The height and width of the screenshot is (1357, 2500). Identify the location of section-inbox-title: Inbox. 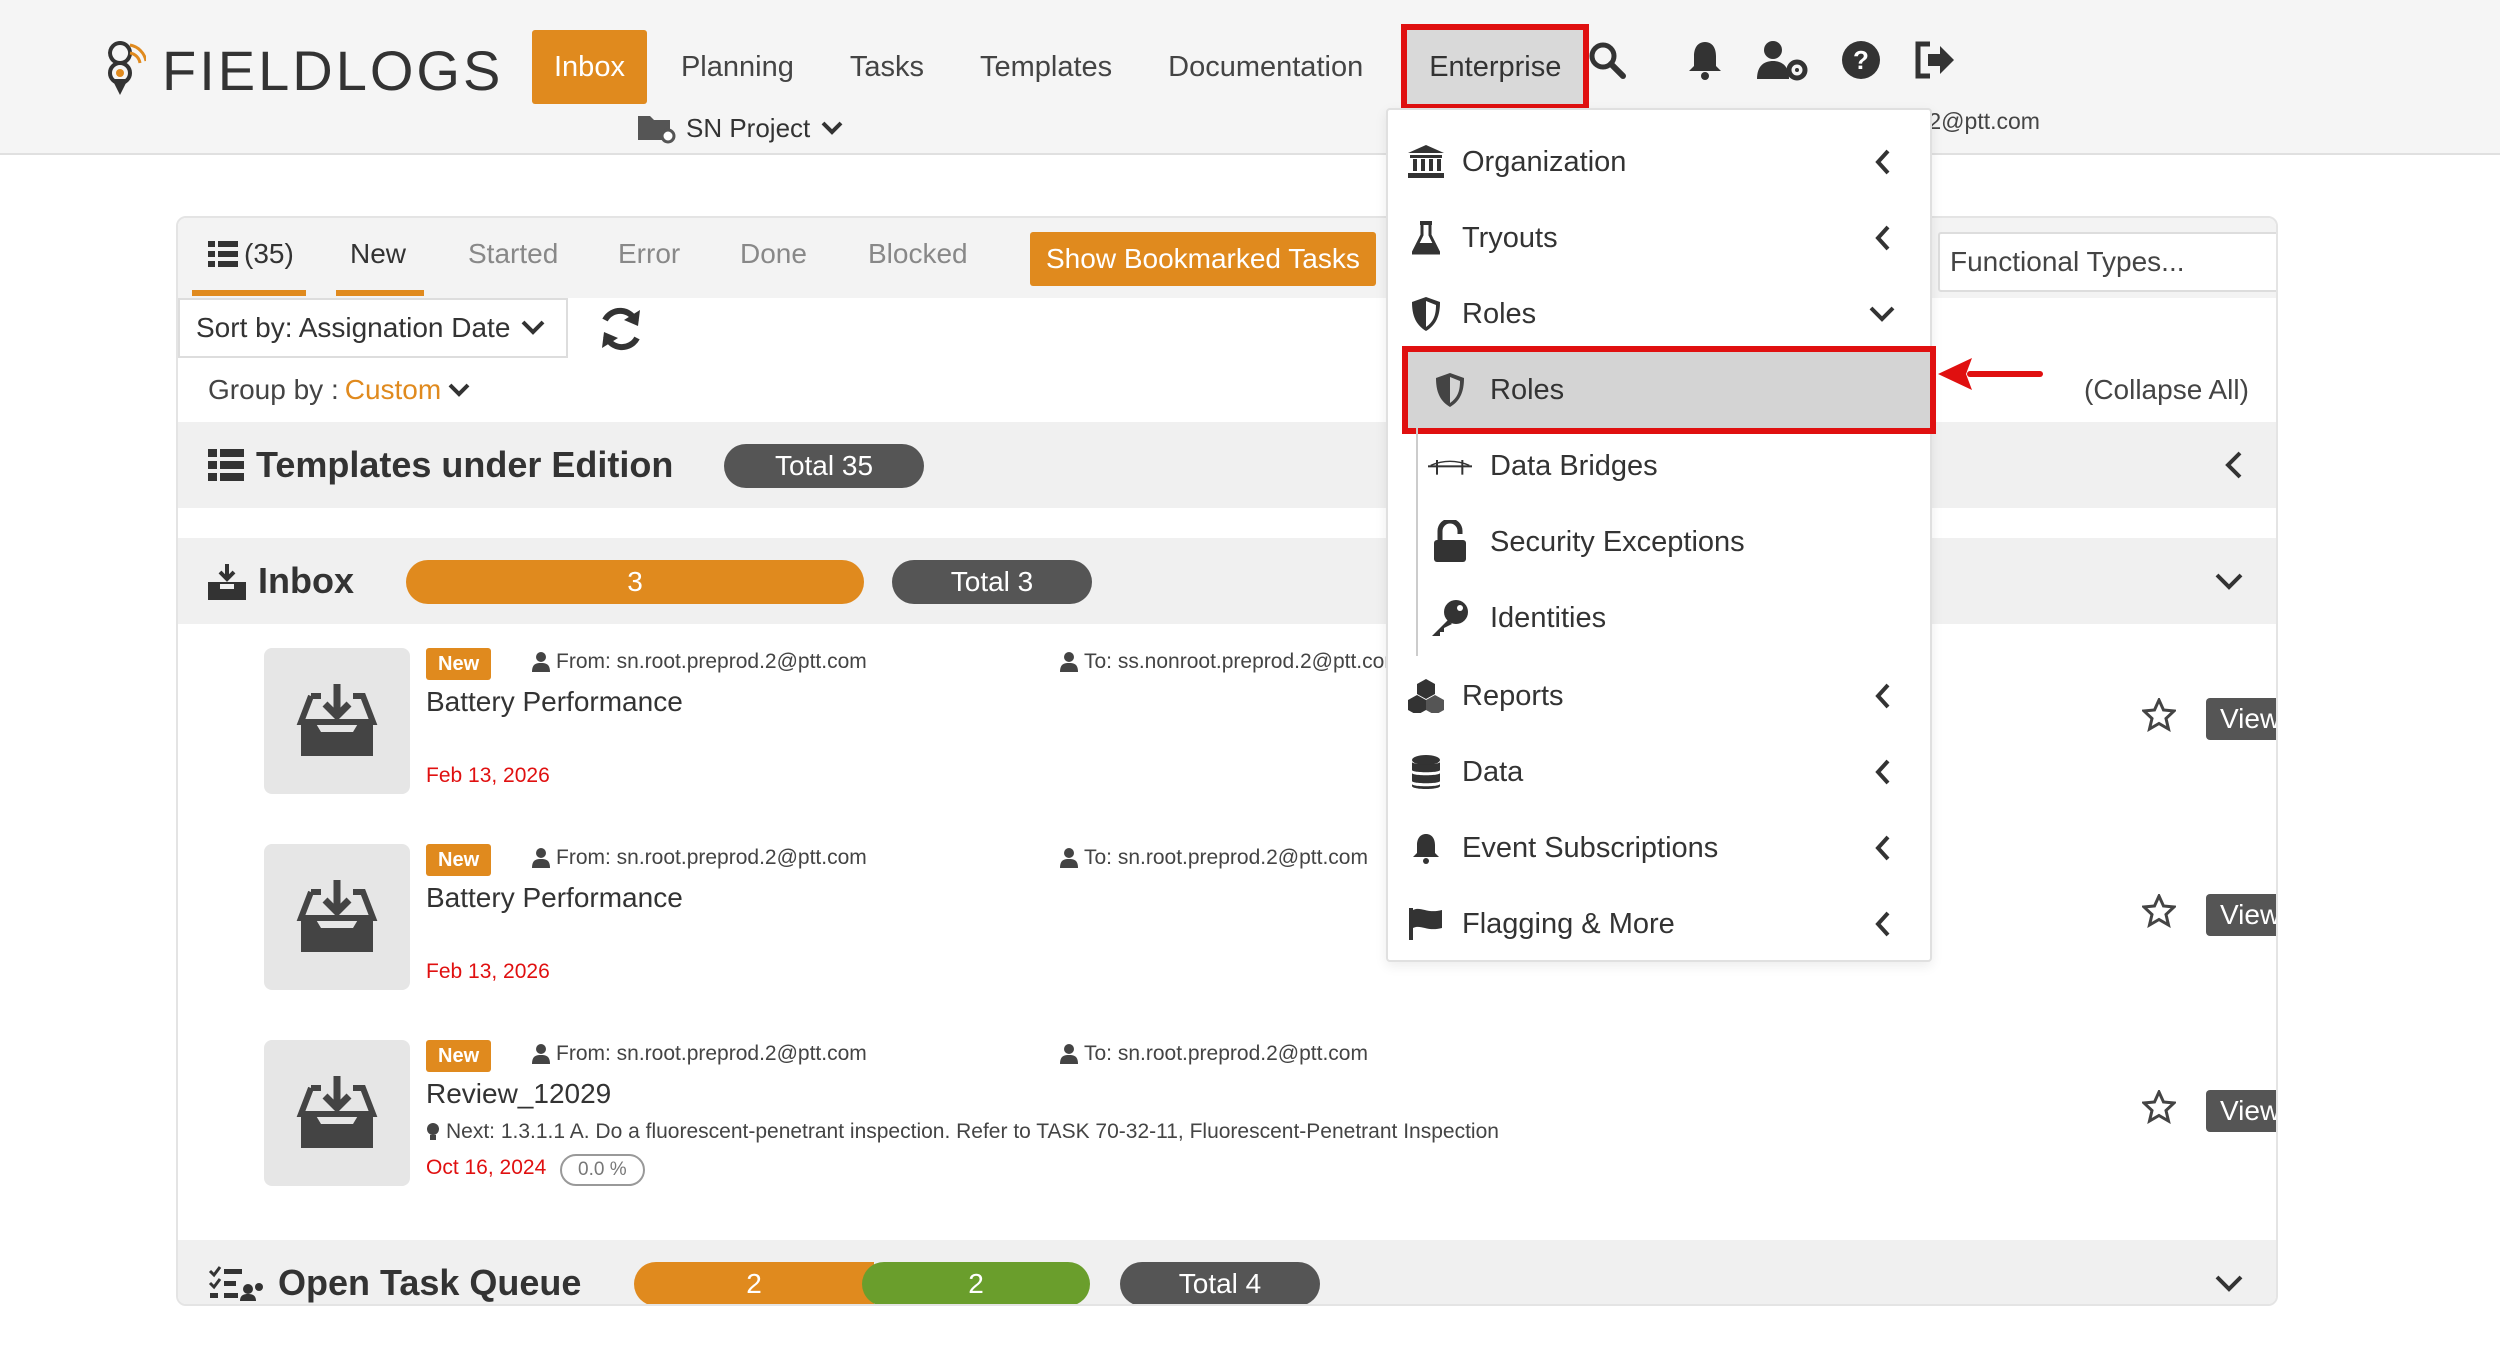
(281, 581).